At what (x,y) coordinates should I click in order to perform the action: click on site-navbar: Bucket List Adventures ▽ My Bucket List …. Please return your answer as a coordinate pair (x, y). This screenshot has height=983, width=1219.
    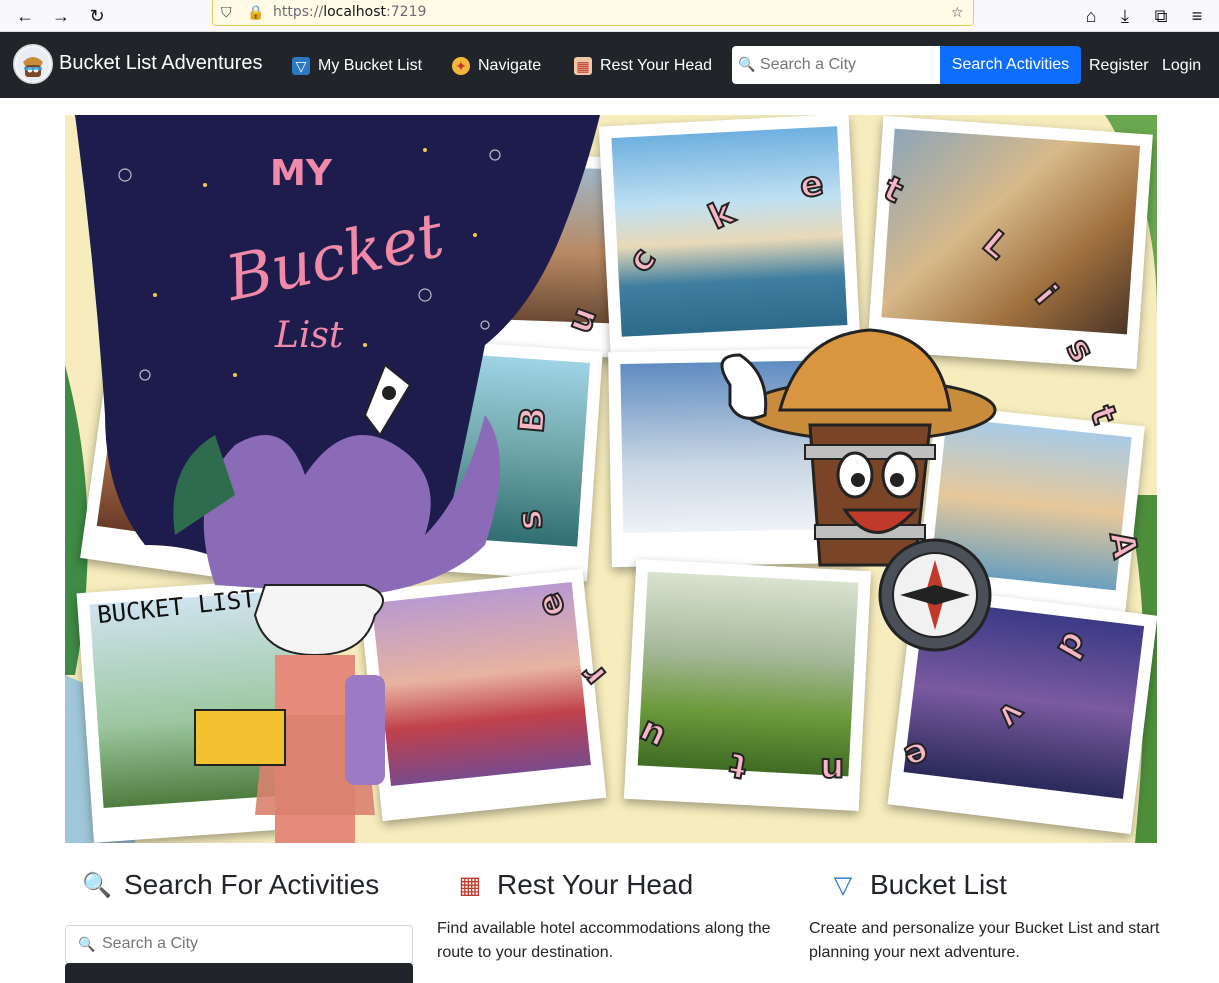
    Looking at the image, I should click on (609, 65).